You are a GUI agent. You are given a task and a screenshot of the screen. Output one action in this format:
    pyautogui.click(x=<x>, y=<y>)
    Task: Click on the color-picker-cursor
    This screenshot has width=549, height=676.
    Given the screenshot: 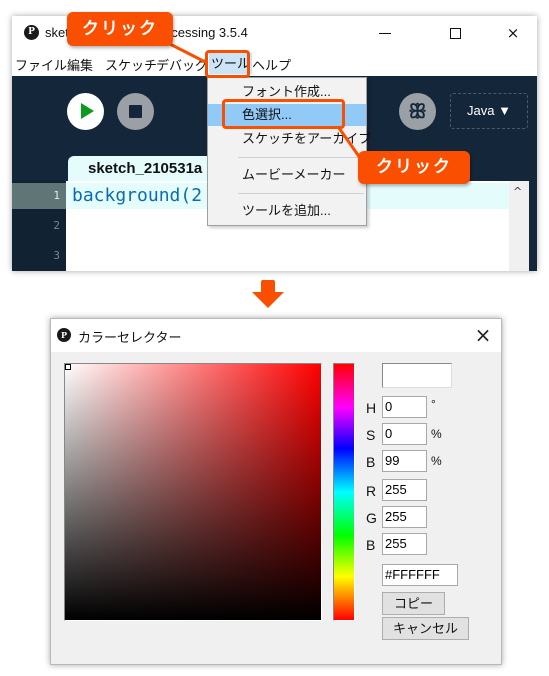 What is the action you would take?
    pyautogui.click(x=68, y=367)
    